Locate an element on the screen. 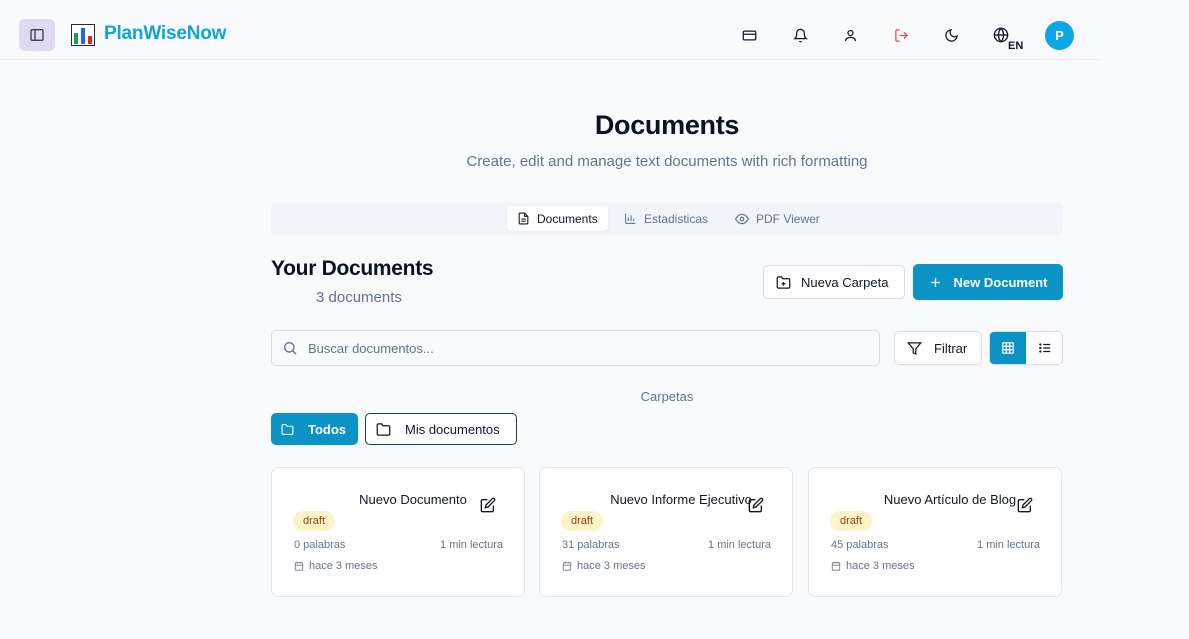 The image size is (1189, 639). tab-label: Estadisticas is located at coordinates (676, 218).